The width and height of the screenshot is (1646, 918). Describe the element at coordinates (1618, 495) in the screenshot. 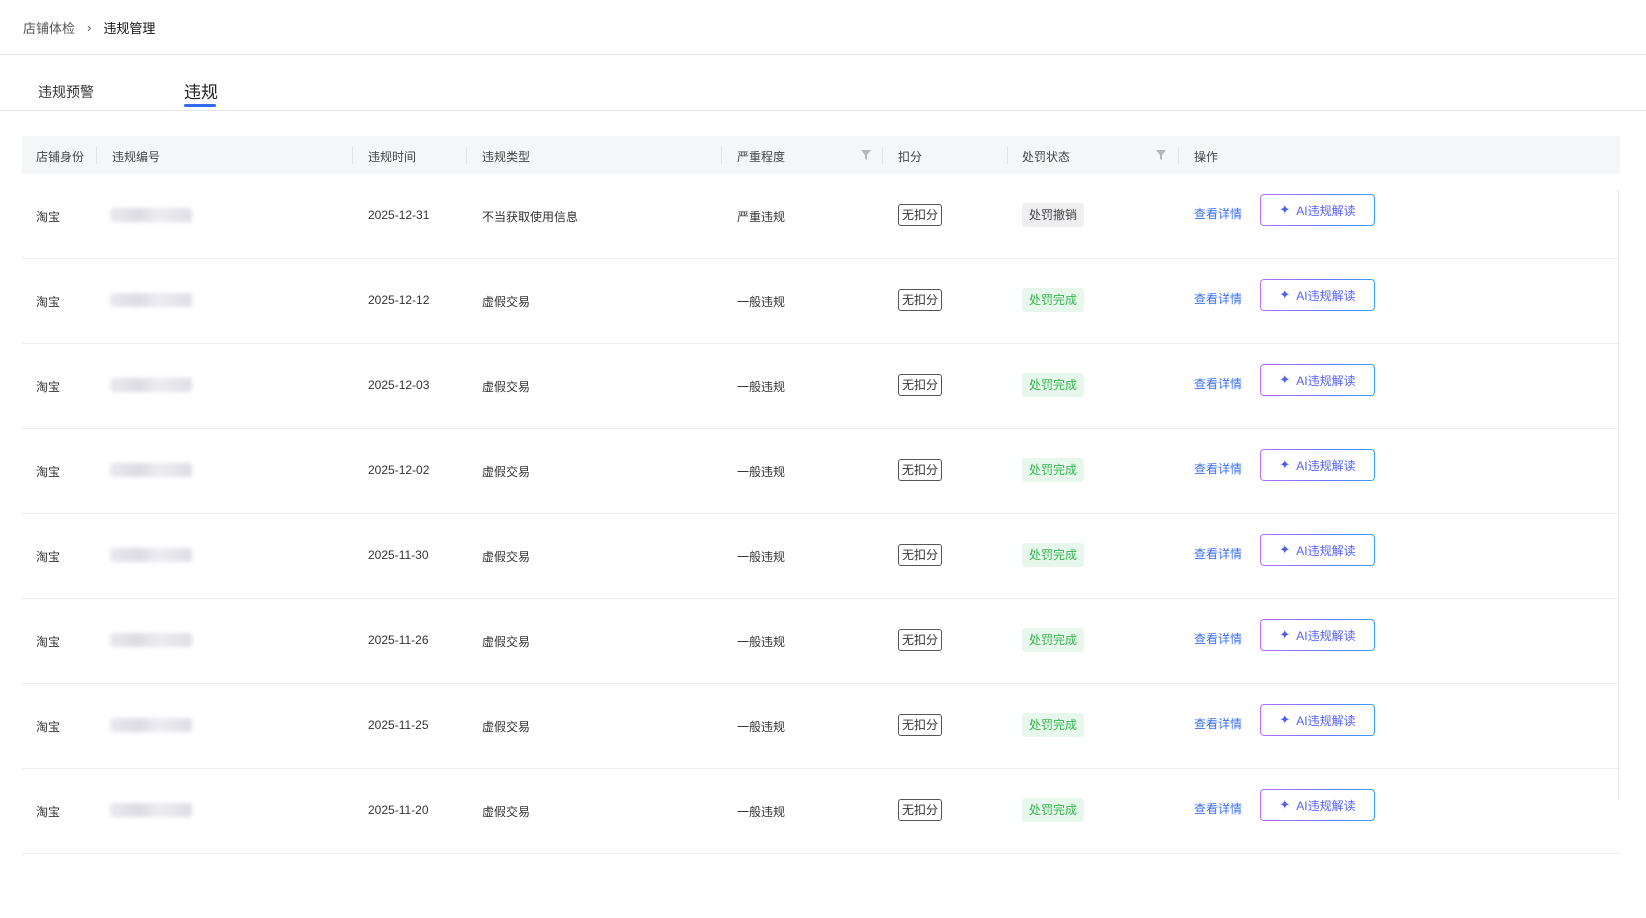

I see `scrollbar-track` at that location.